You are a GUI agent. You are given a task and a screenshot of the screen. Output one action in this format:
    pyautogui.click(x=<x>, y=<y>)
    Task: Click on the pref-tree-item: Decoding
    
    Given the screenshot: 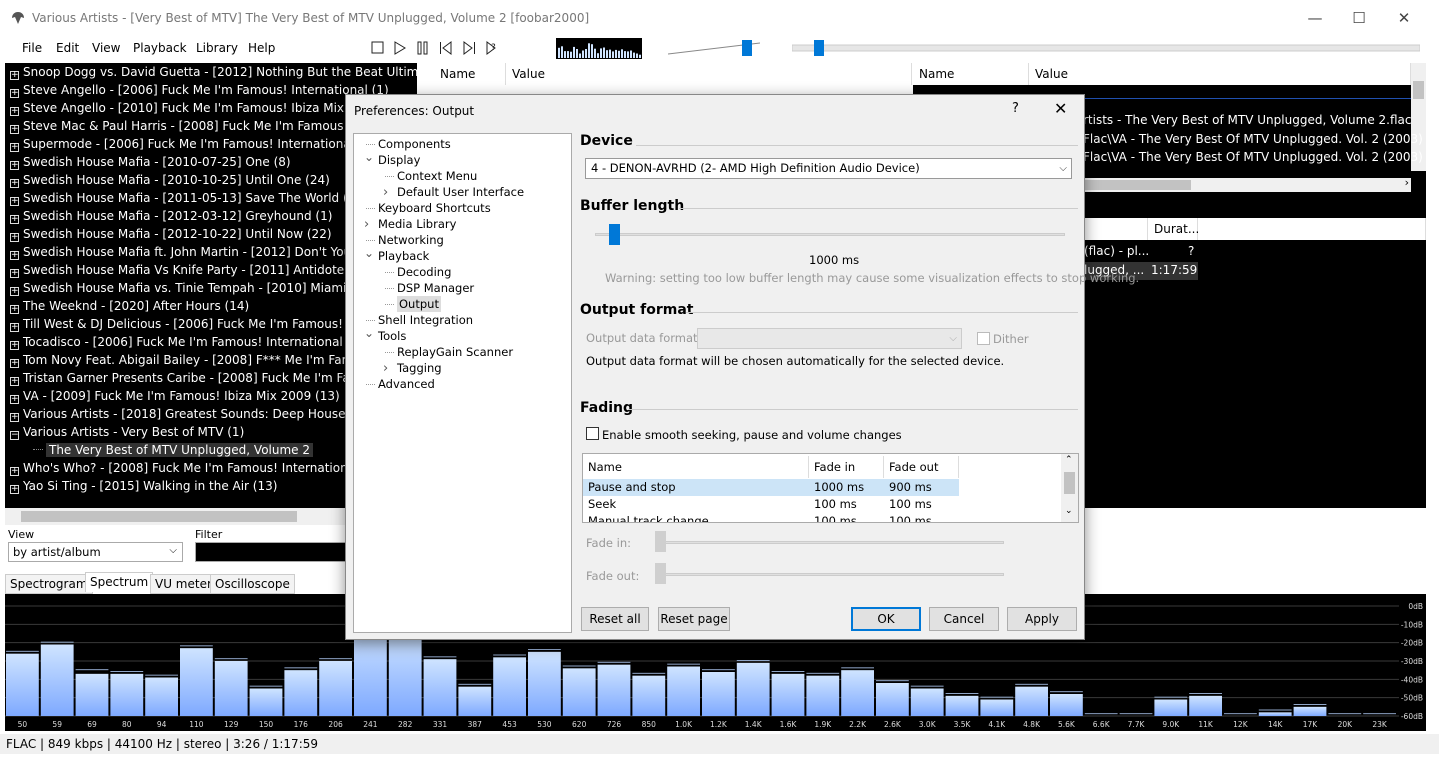 What is the action you would take?
    pyautogui.click(x=424, y=272)
    